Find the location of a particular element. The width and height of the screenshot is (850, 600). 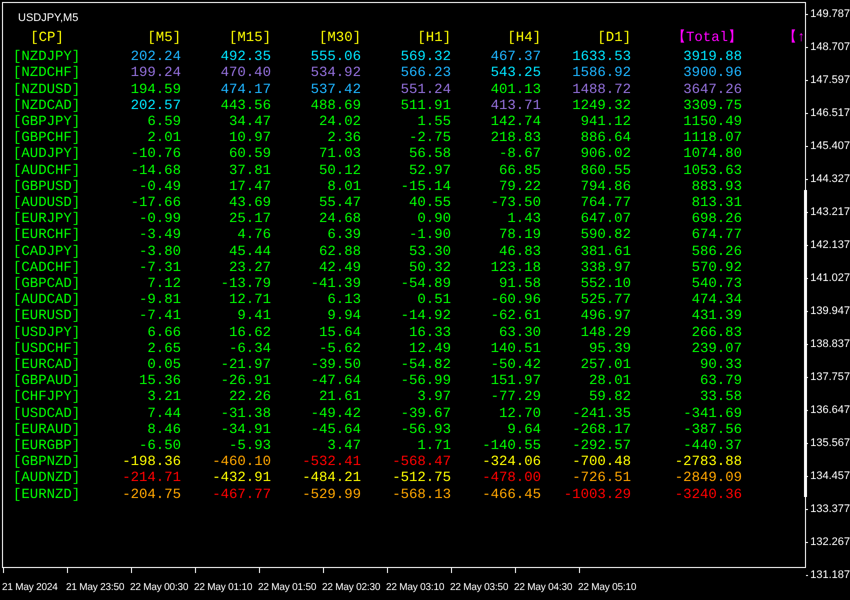

column-header: [M15] is located at coordinates (249, 38).